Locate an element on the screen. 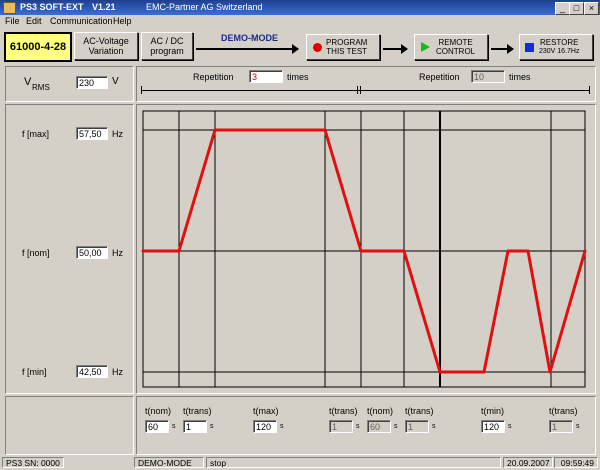  ac-voltage-variation-button: AC-Voltage Variation is located at coordinates (106, 46).